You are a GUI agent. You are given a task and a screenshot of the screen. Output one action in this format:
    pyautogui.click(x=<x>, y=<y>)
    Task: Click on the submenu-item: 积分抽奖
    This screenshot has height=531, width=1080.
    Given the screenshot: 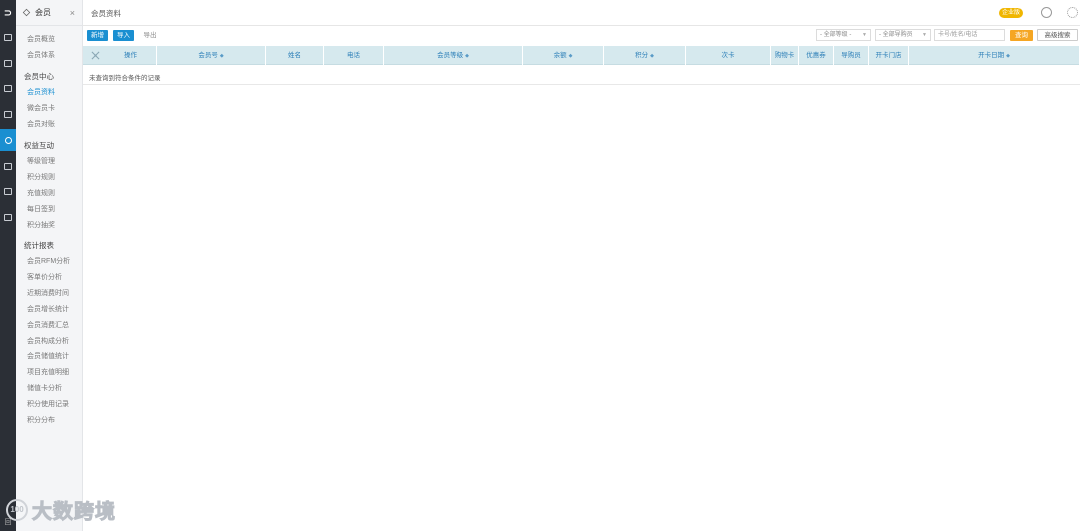 What is the action you would take?
    pyautogui.click(x=41, y=225)
    